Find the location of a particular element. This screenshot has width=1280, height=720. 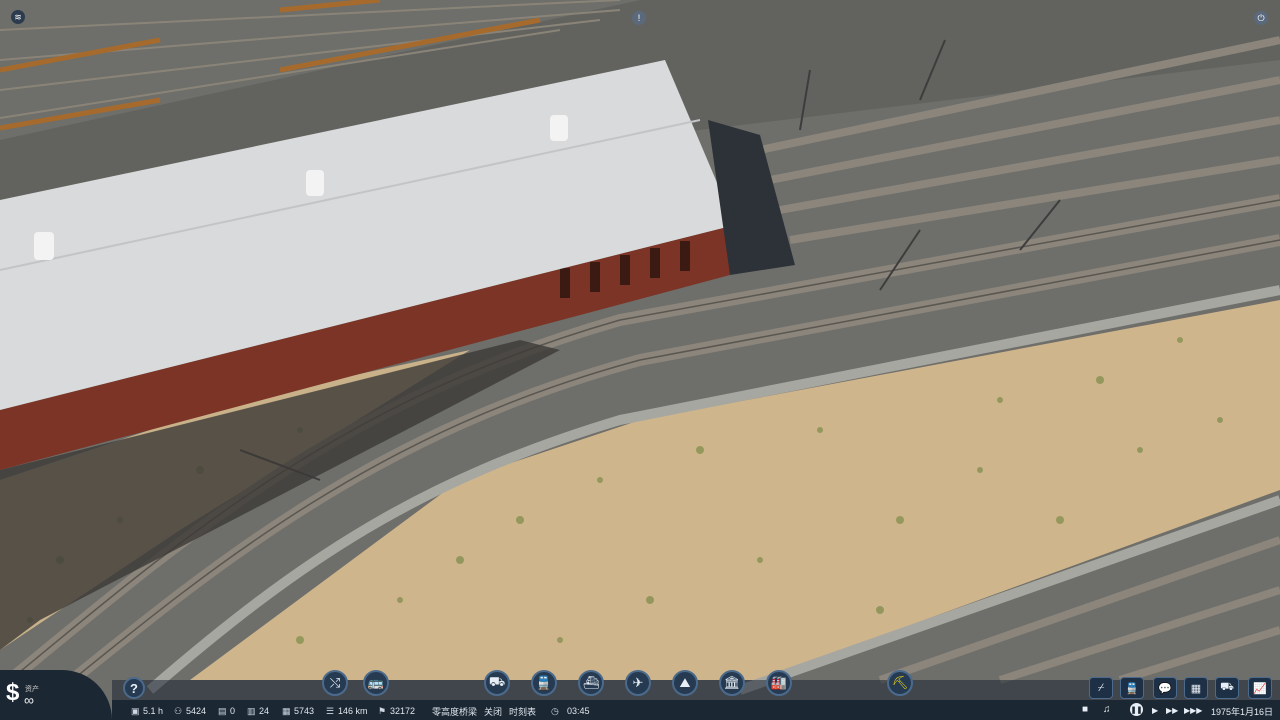

play-time-stat: ▣ 5.1 h is located at coordinates (147, 711).